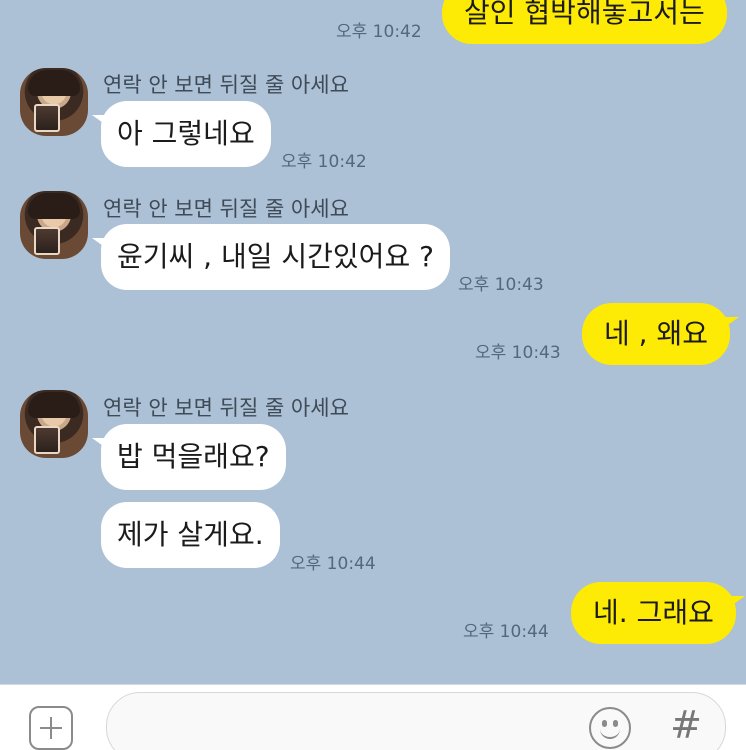 The image size is (746, 750). What do you see at coordinates (416, 721) in the screenshot?
I see `message-input` at bounding box center [416, 721].